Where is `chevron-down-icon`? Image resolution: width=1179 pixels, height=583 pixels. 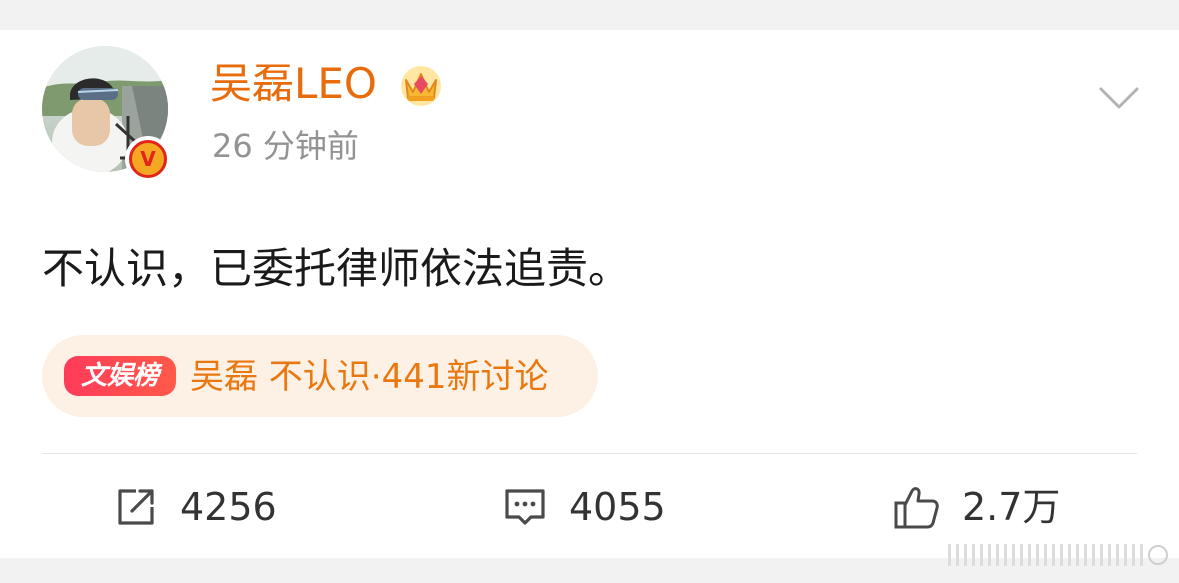
chevron-down-icon is located at coordinates (1119, 98).